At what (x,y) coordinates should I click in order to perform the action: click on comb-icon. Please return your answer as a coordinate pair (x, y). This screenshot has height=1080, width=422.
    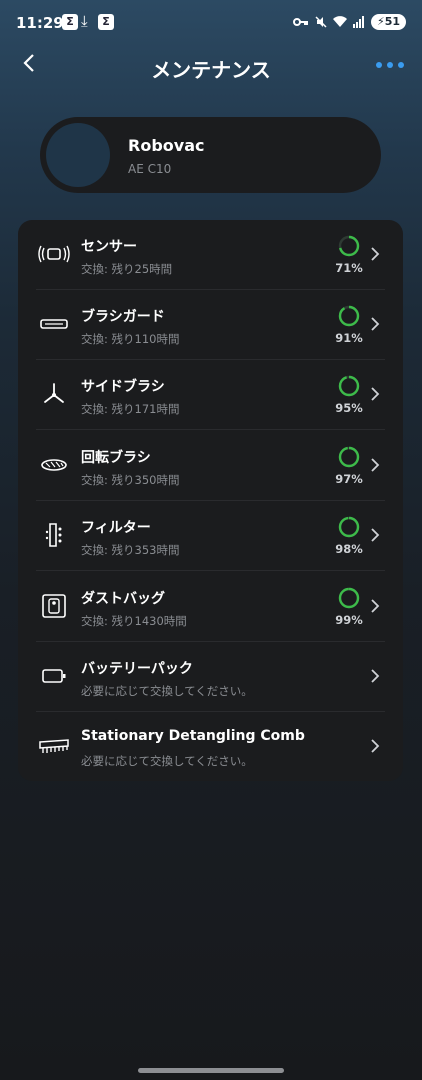
    Looking at the image, I should click on (54, 746).